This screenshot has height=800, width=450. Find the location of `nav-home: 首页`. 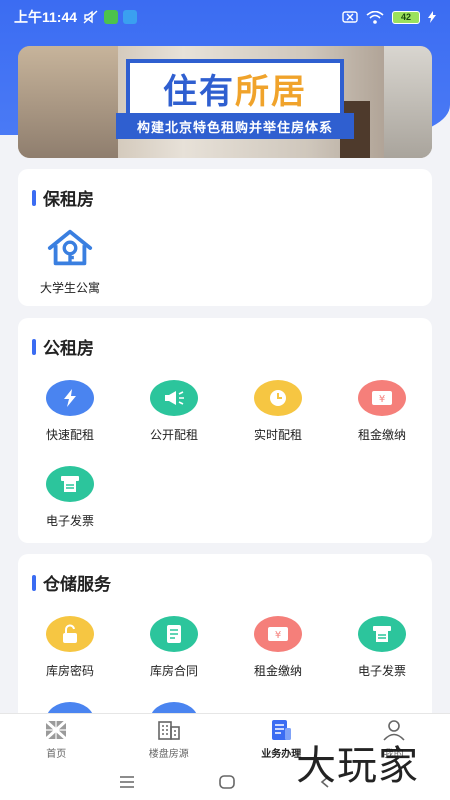

nav-home: 首页 is located at coordinates (56, 738).